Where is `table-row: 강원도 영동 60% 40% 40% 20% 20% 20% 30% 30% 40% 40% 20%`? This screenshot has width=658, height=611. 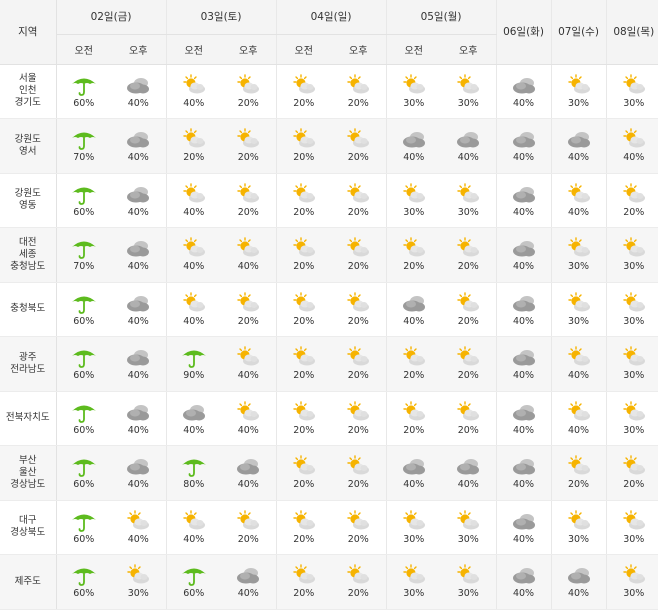 table-row: 강원도 영동 60% 40% 40% 20% 20% 20% 30% 30% 40% 40% 20% is located at coordinates (329, 200).